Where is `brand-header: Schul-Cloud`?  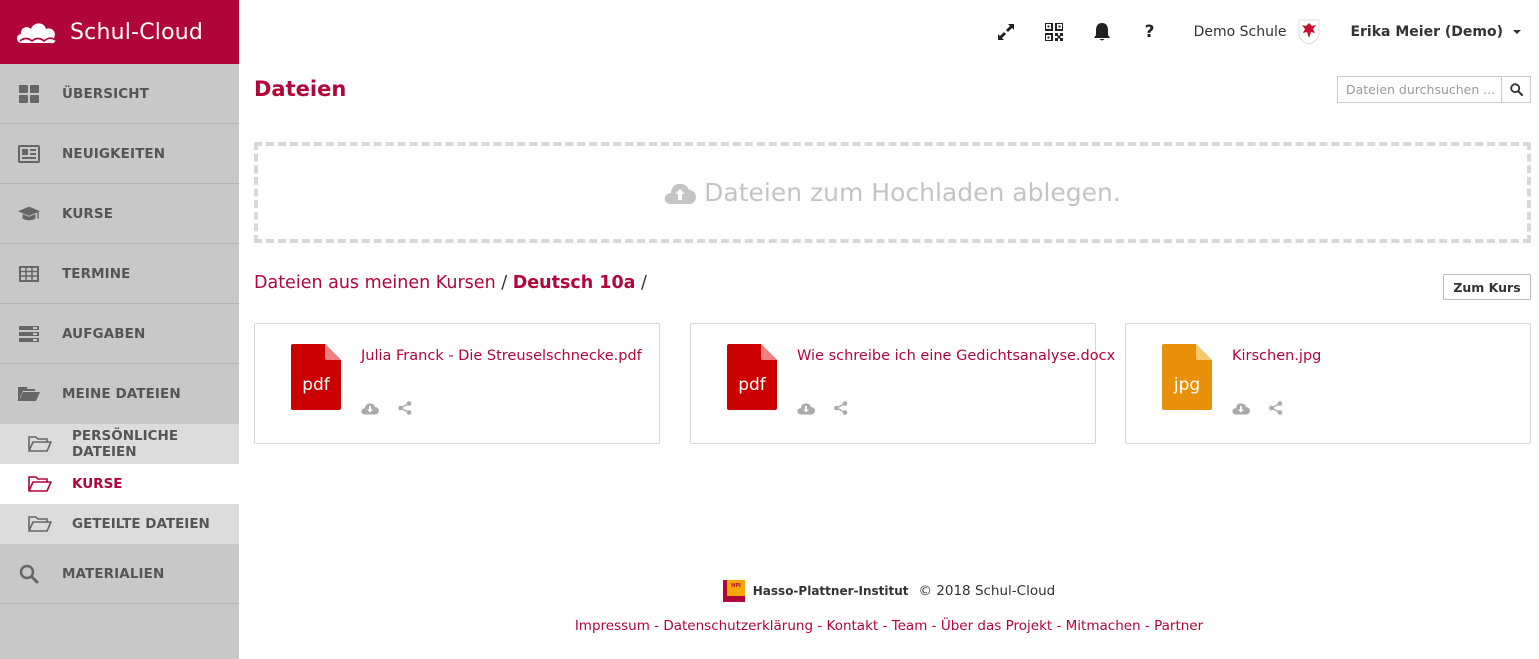 brand-header: Schul-Cloud is located at coordinates (119, 32).